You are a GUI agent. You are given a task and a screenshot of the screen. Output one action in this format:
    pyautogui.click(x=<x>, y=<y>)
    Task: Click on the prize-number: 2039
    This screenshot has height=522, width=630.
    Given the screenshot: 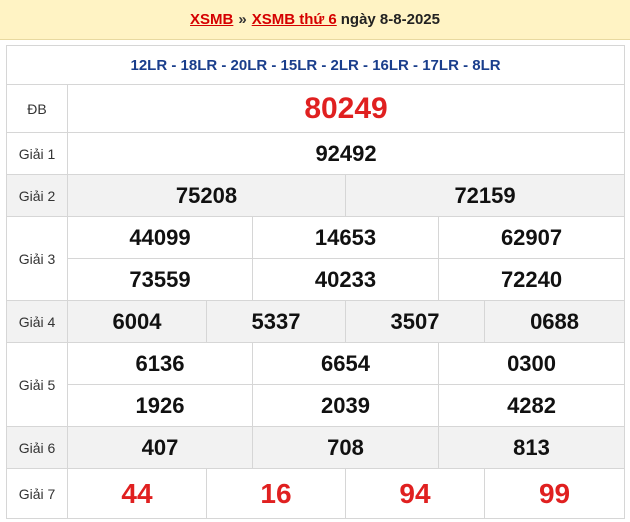 What is the action you would take?
    pyautogui.click(x=345, y=405)
    